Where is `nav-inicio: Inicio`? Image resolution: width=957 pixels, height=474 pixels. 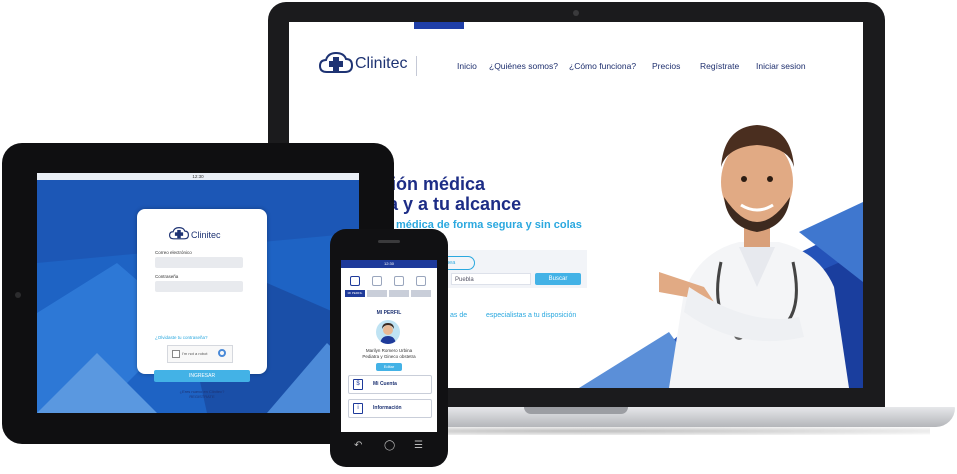 nav-inicio: Inicio is located at coordinates (467, 66).